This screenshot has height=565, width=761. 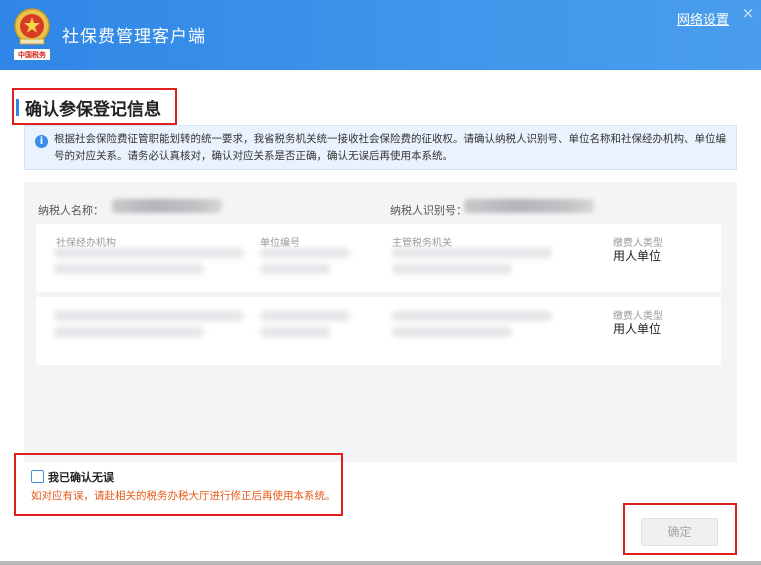 I want to click on record-card: 缴费人类型 用人单位, so click(x=378, y=331).